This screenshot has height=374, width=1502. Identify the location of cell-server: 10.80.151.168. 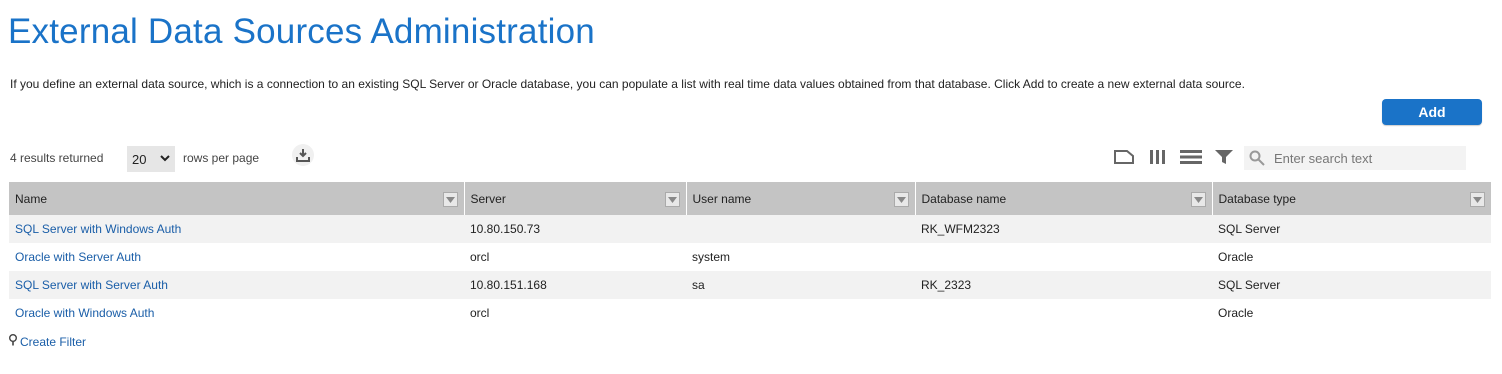
(575, 285).